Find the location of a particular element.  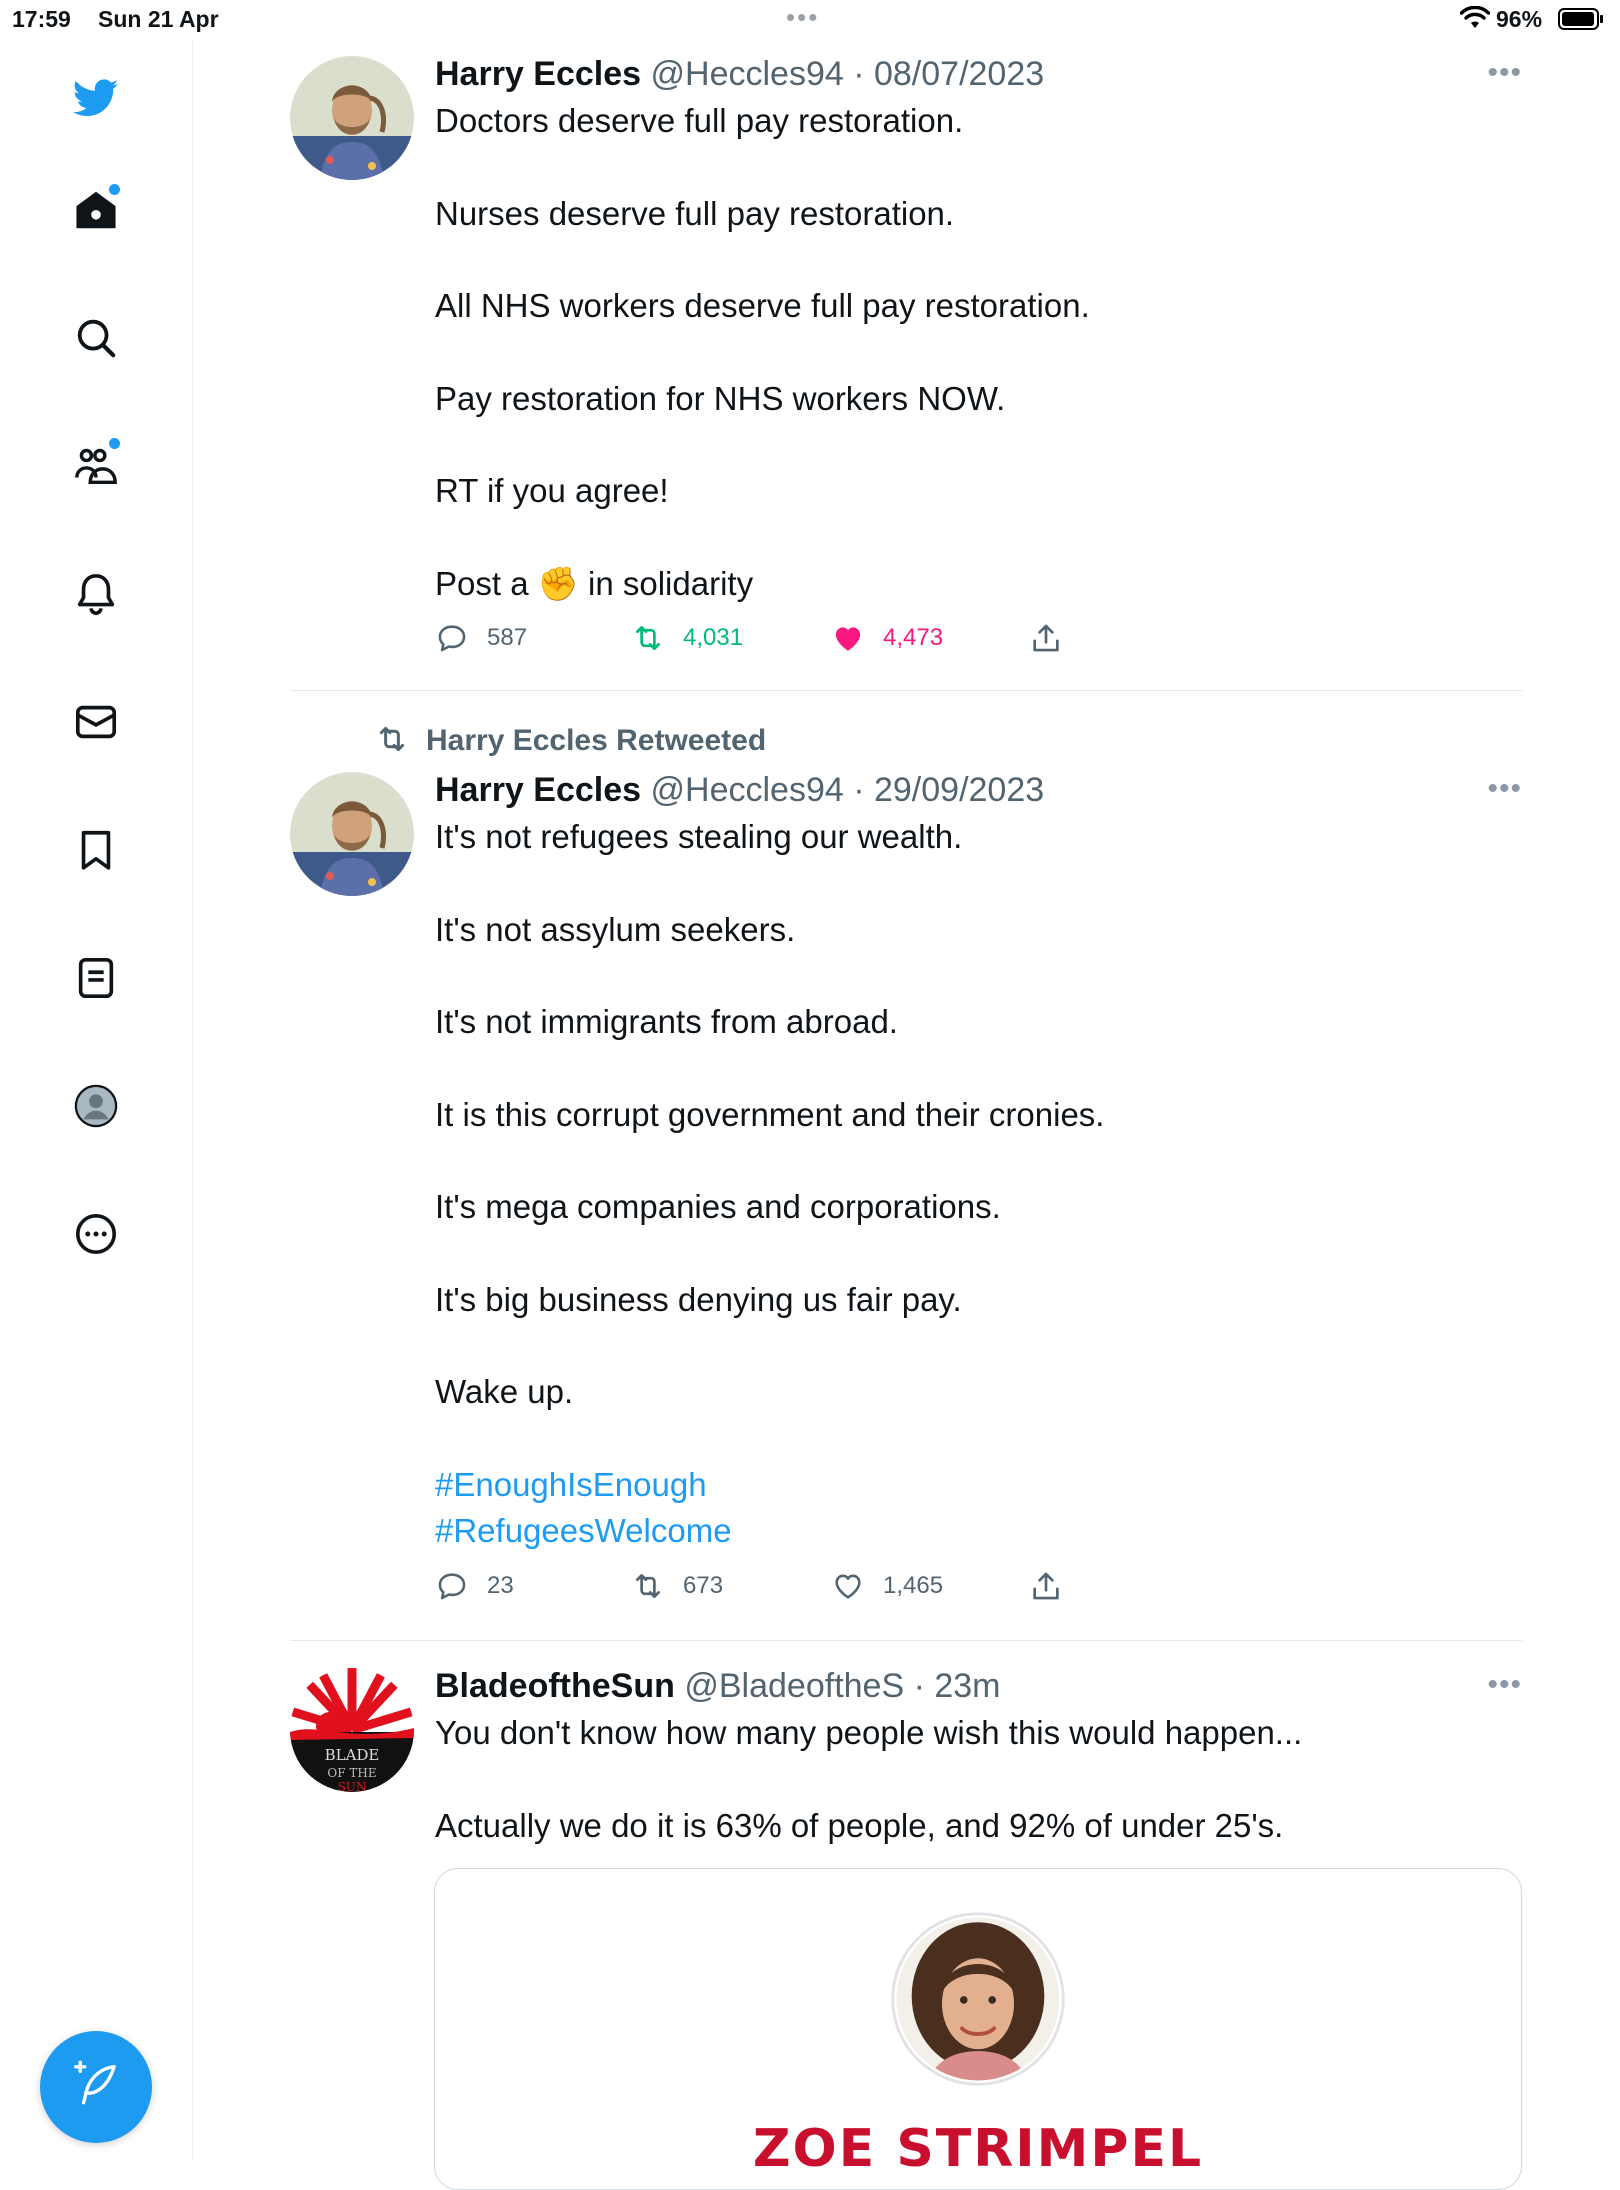

tweet-line: It's not immigrants from abroad. is located at coordinates (666, 1021).